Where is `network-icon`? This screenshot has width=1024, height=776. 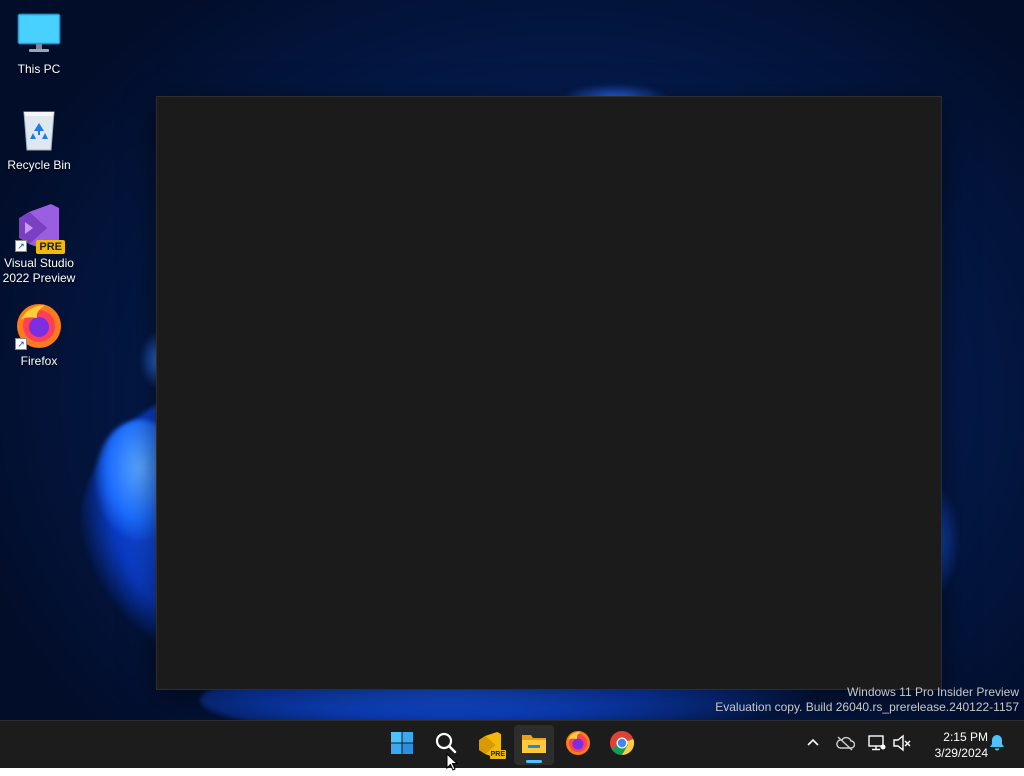 network-icon is located at coordinates (877, 745).